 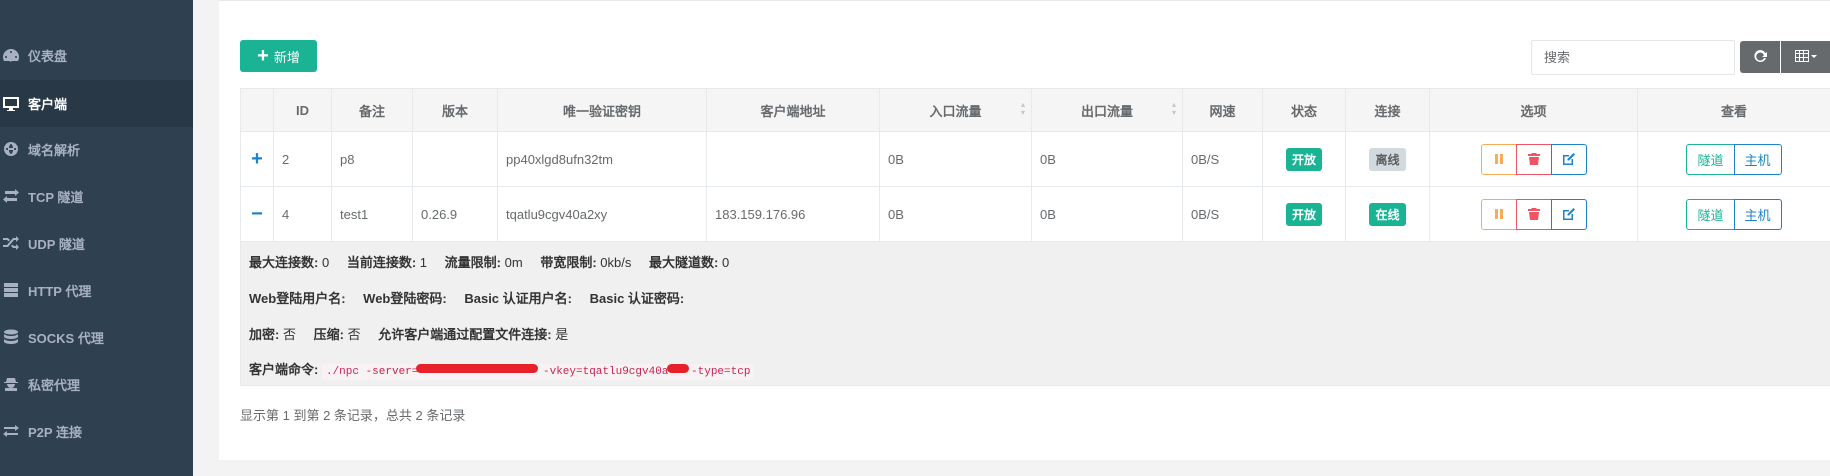 I want to click on sidebar-item-p2p: P2P 连接, so click(x=96, y=431).